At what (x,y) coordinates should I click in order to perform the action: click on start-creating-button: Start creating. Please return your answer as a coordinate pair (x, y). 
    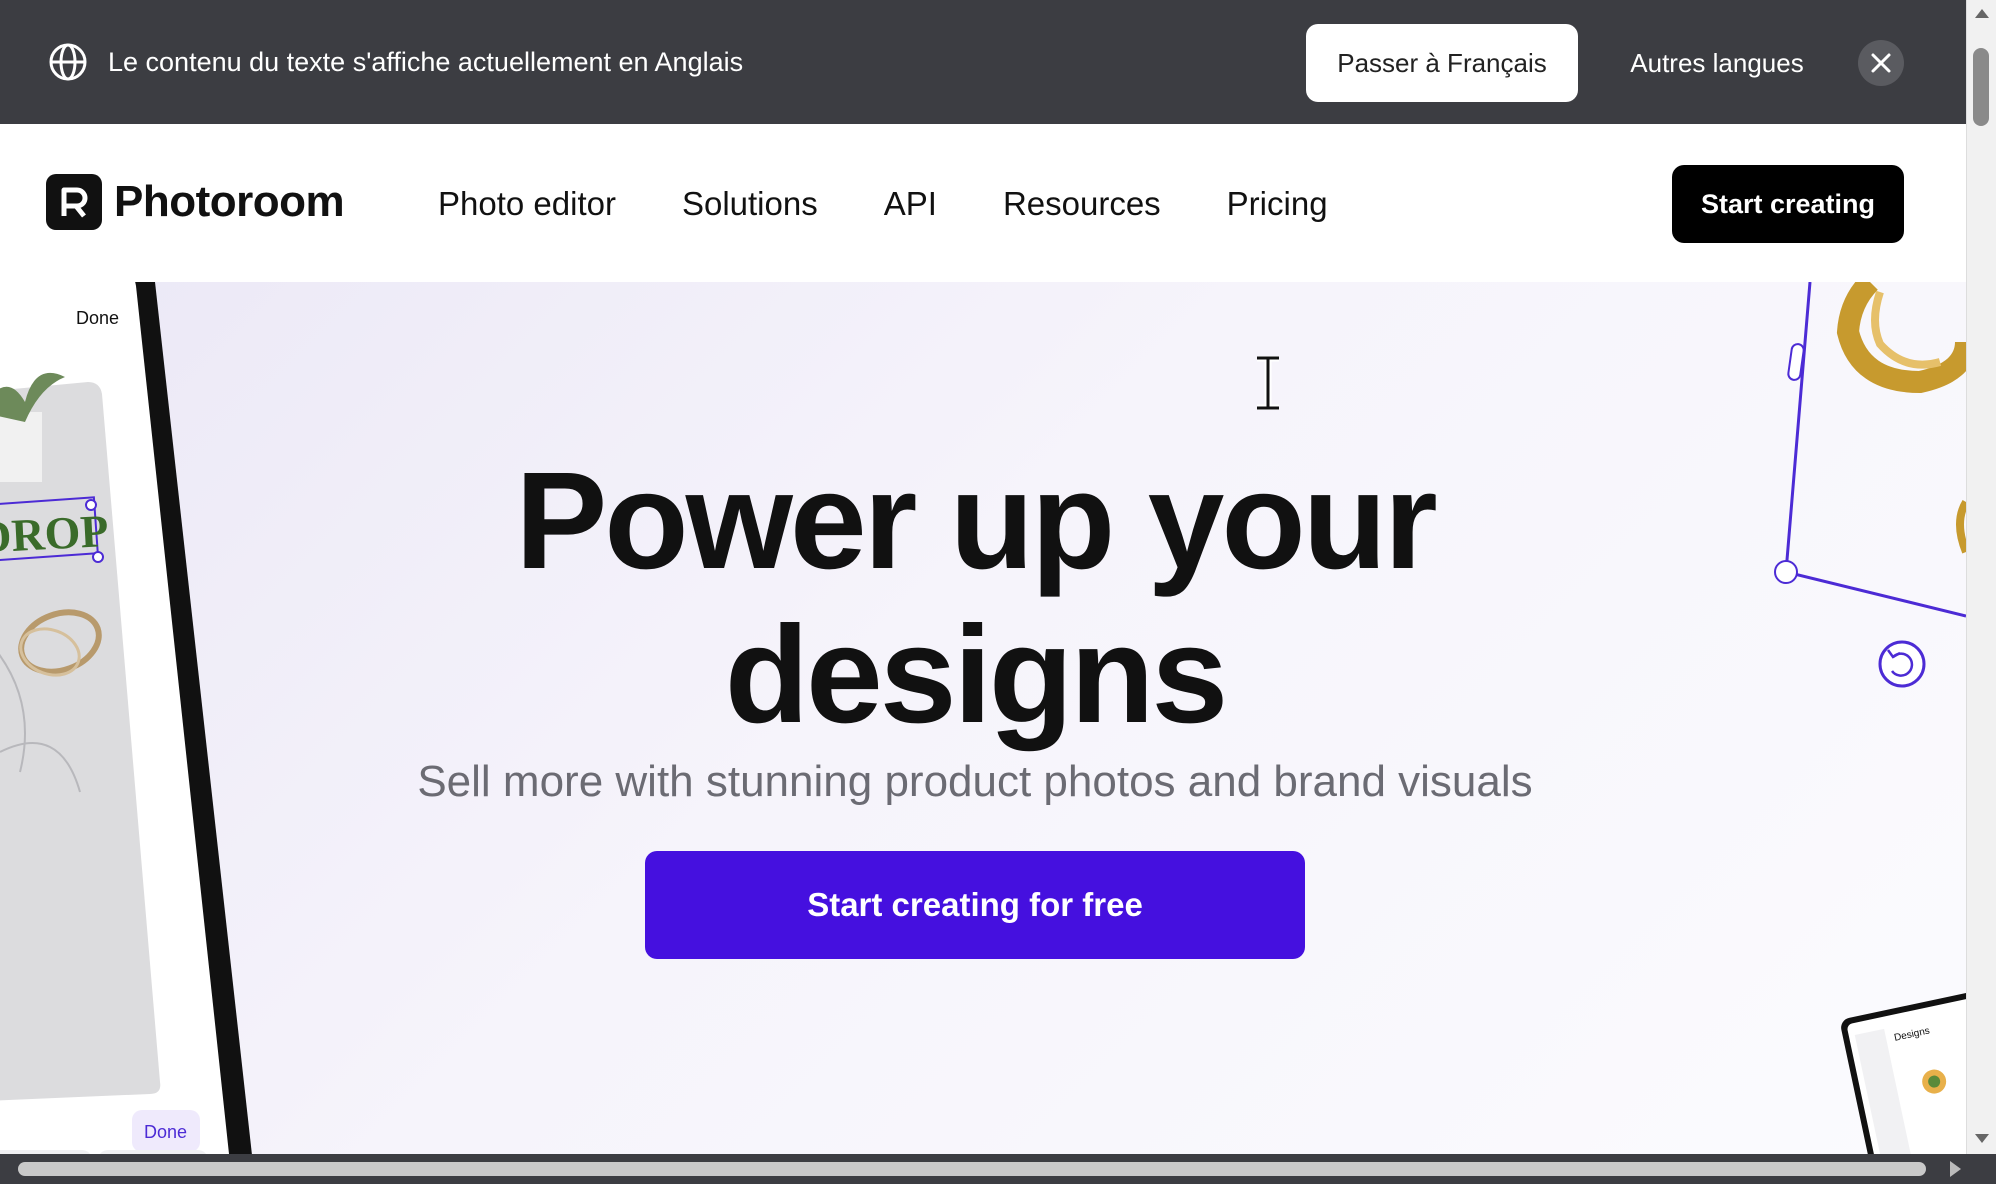
    Looking at the image, I should click on (1788, 204).